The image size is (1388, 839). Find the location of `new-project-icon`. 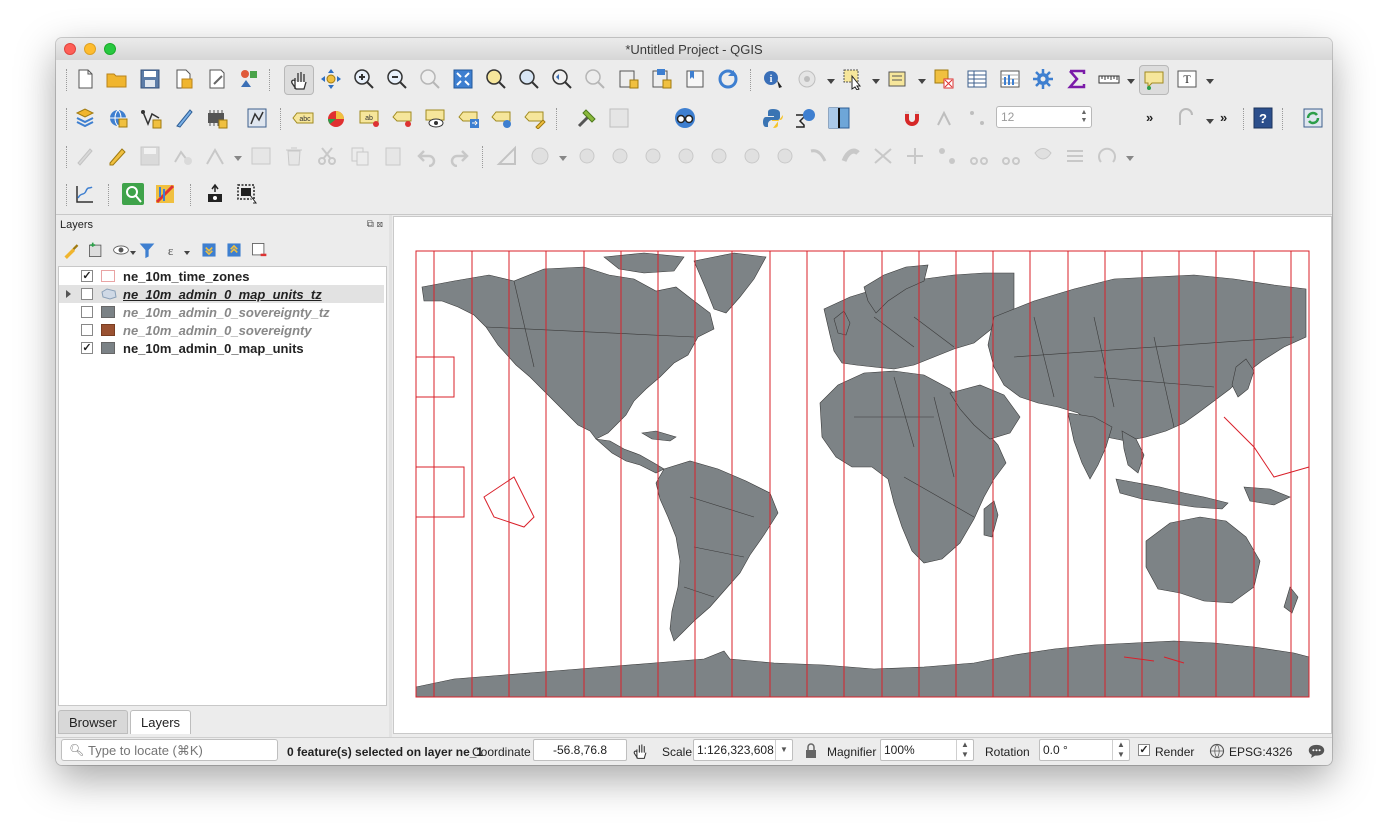

new-project-icon is located at coordinates (85, 79).